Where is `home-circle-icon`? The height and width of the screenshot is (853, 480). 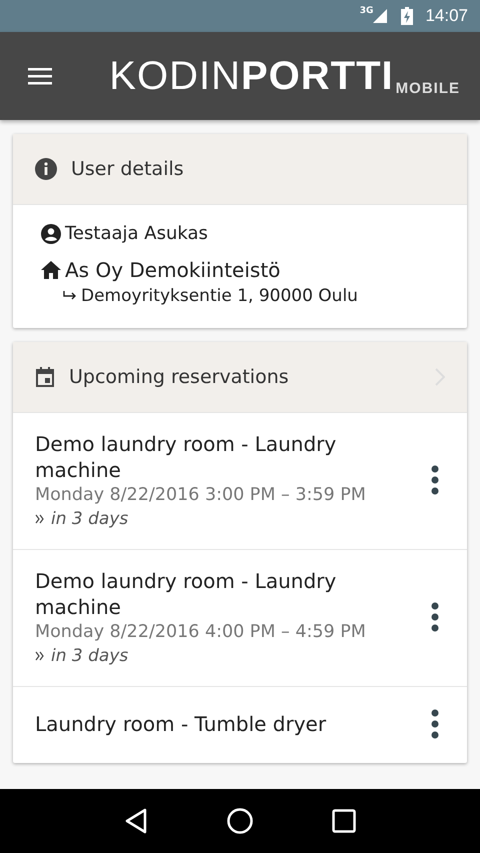 home-circle-icon is located at coordinates (239, 821).